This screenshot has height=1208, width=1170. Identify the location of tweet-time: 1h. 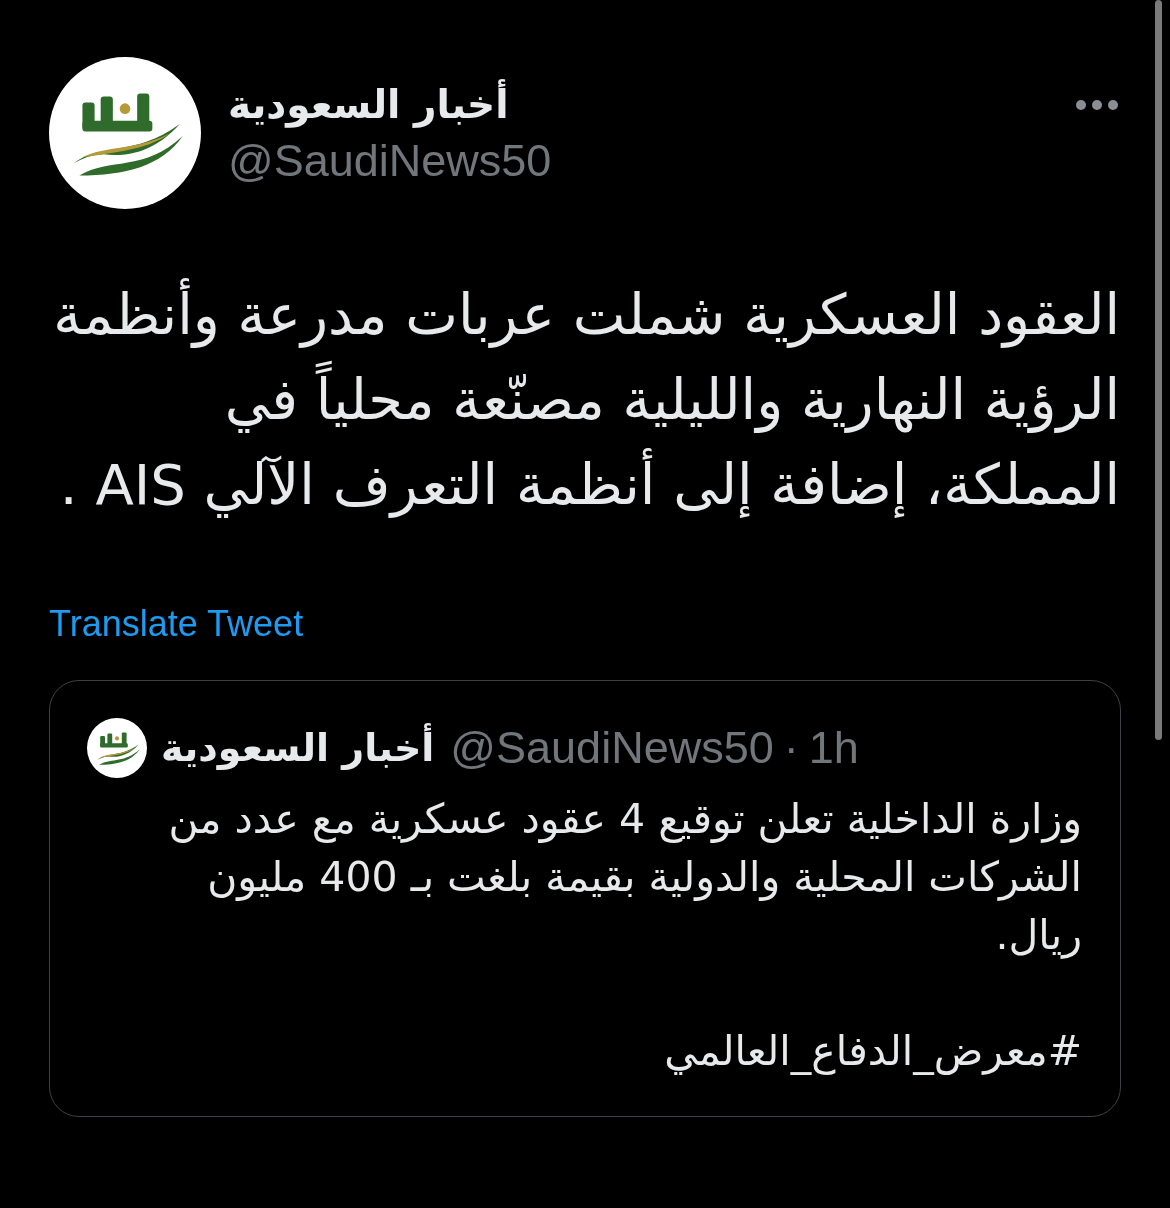
(833, 748).